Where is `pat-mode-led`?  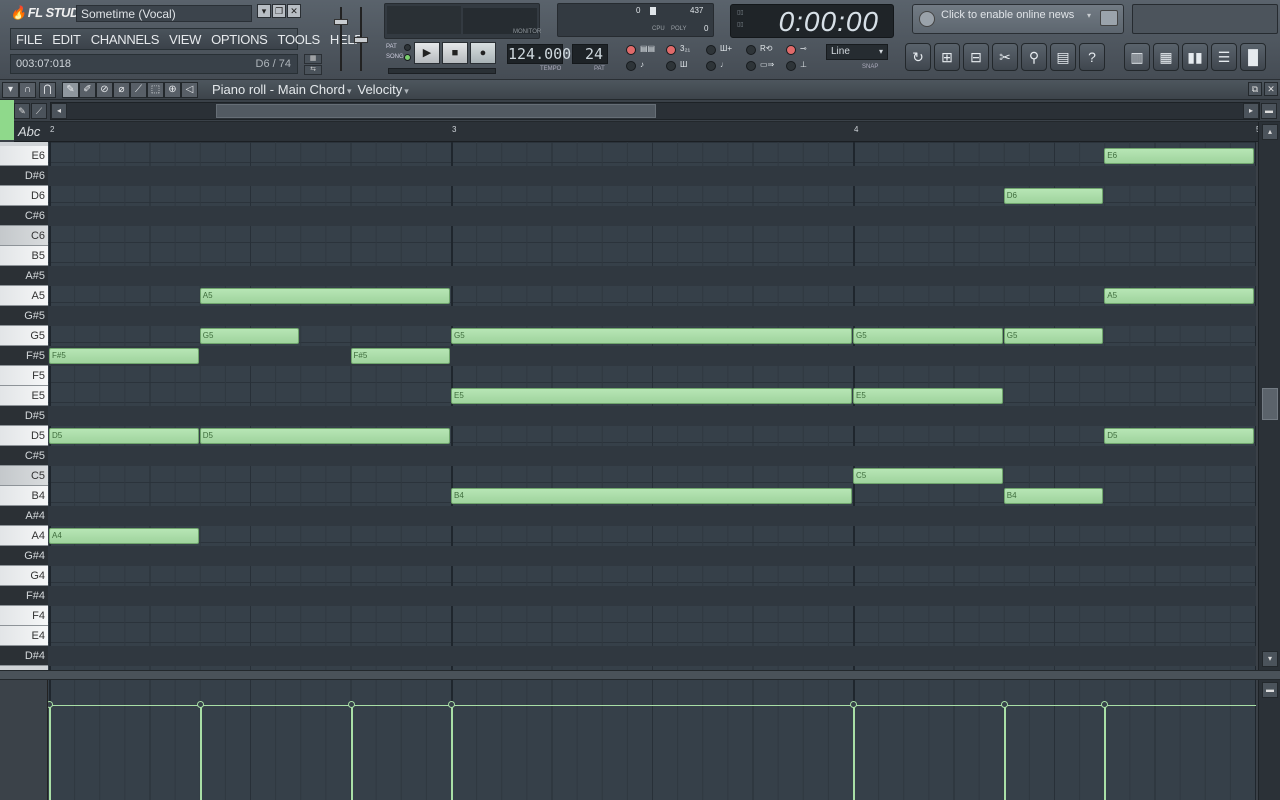 pat-mode-led is located at coordinates (407, 47).